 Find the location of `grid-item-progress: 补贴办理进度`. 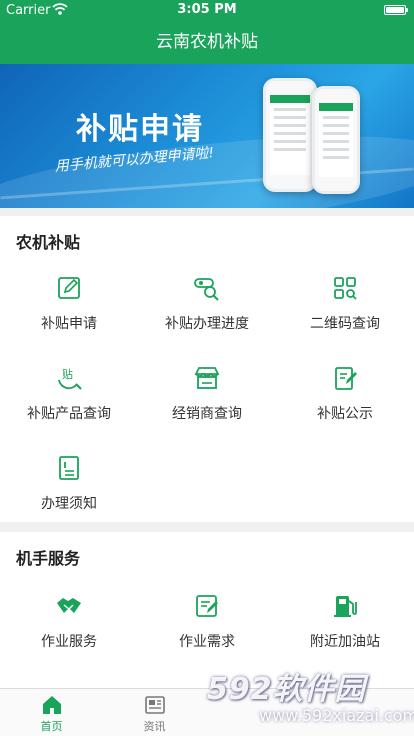

grid-item-progress: 补贴办理进度 is located at coordinates (207, 319).